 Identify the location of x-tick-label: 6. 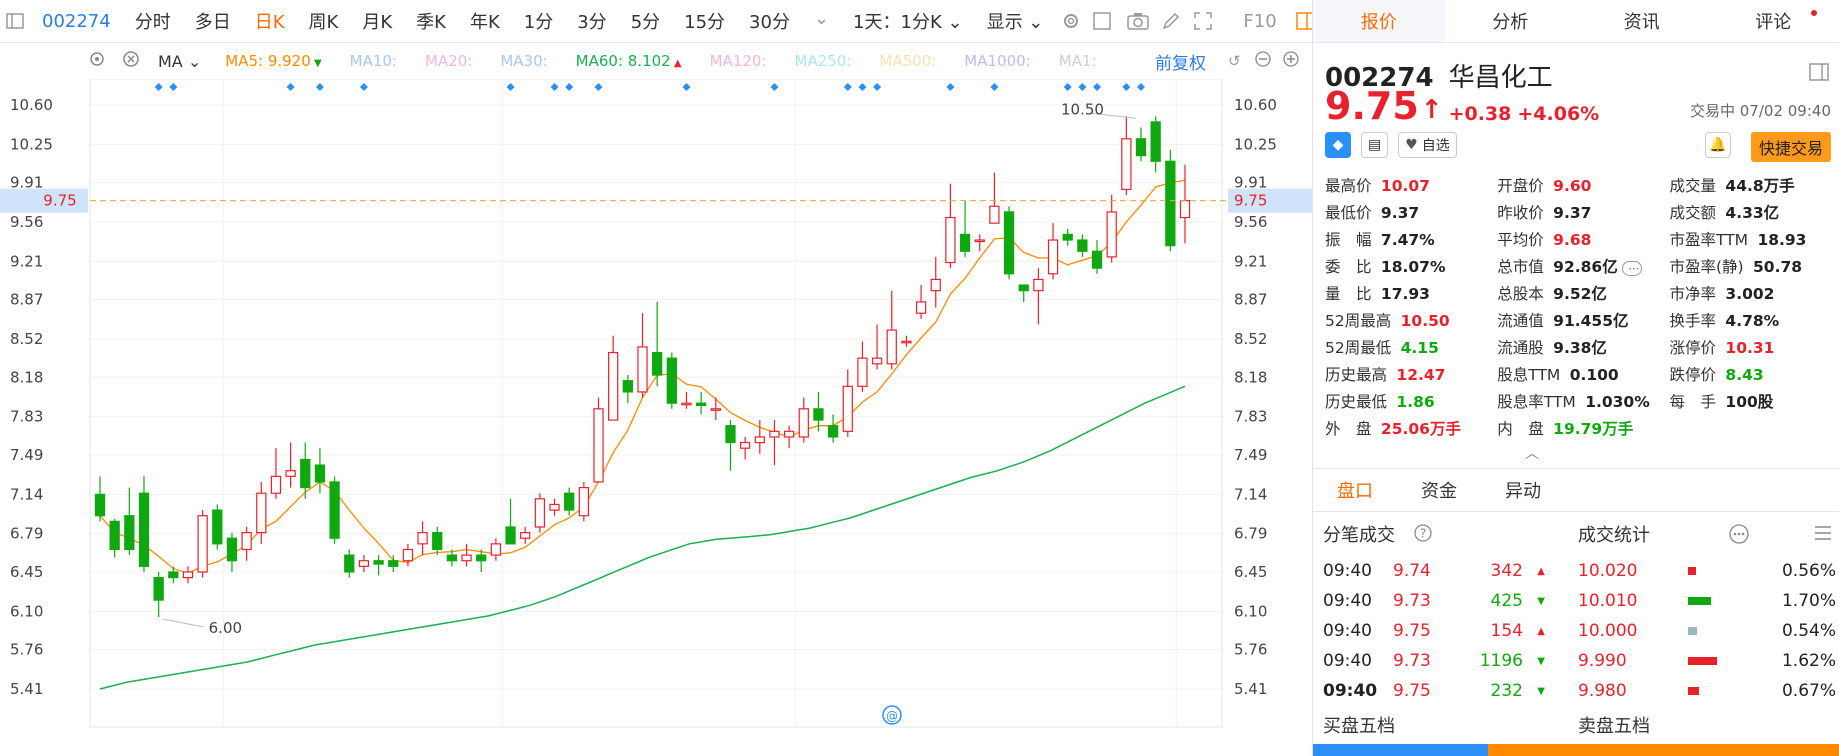
(795, 734).